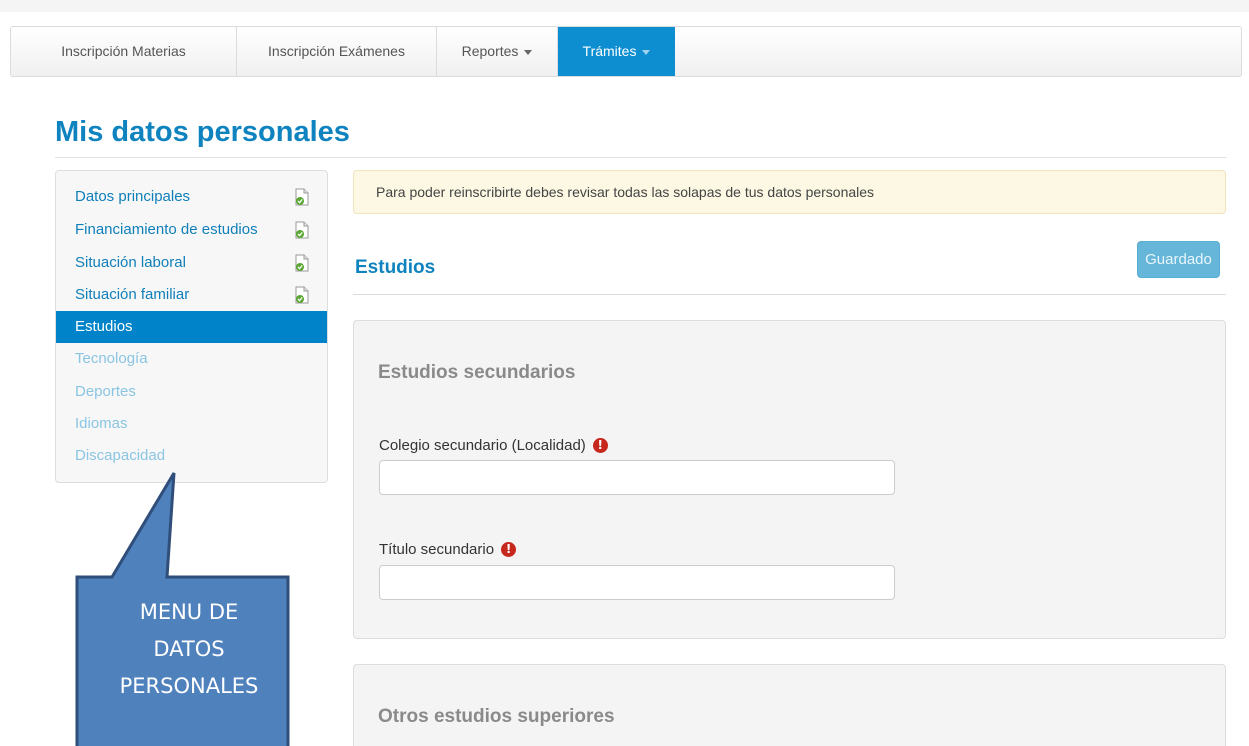 The width and height of the screenshot is (1249, 746). I want to click on callout-text: MENU DE DATOS PERSONALES, so click(189, 649).